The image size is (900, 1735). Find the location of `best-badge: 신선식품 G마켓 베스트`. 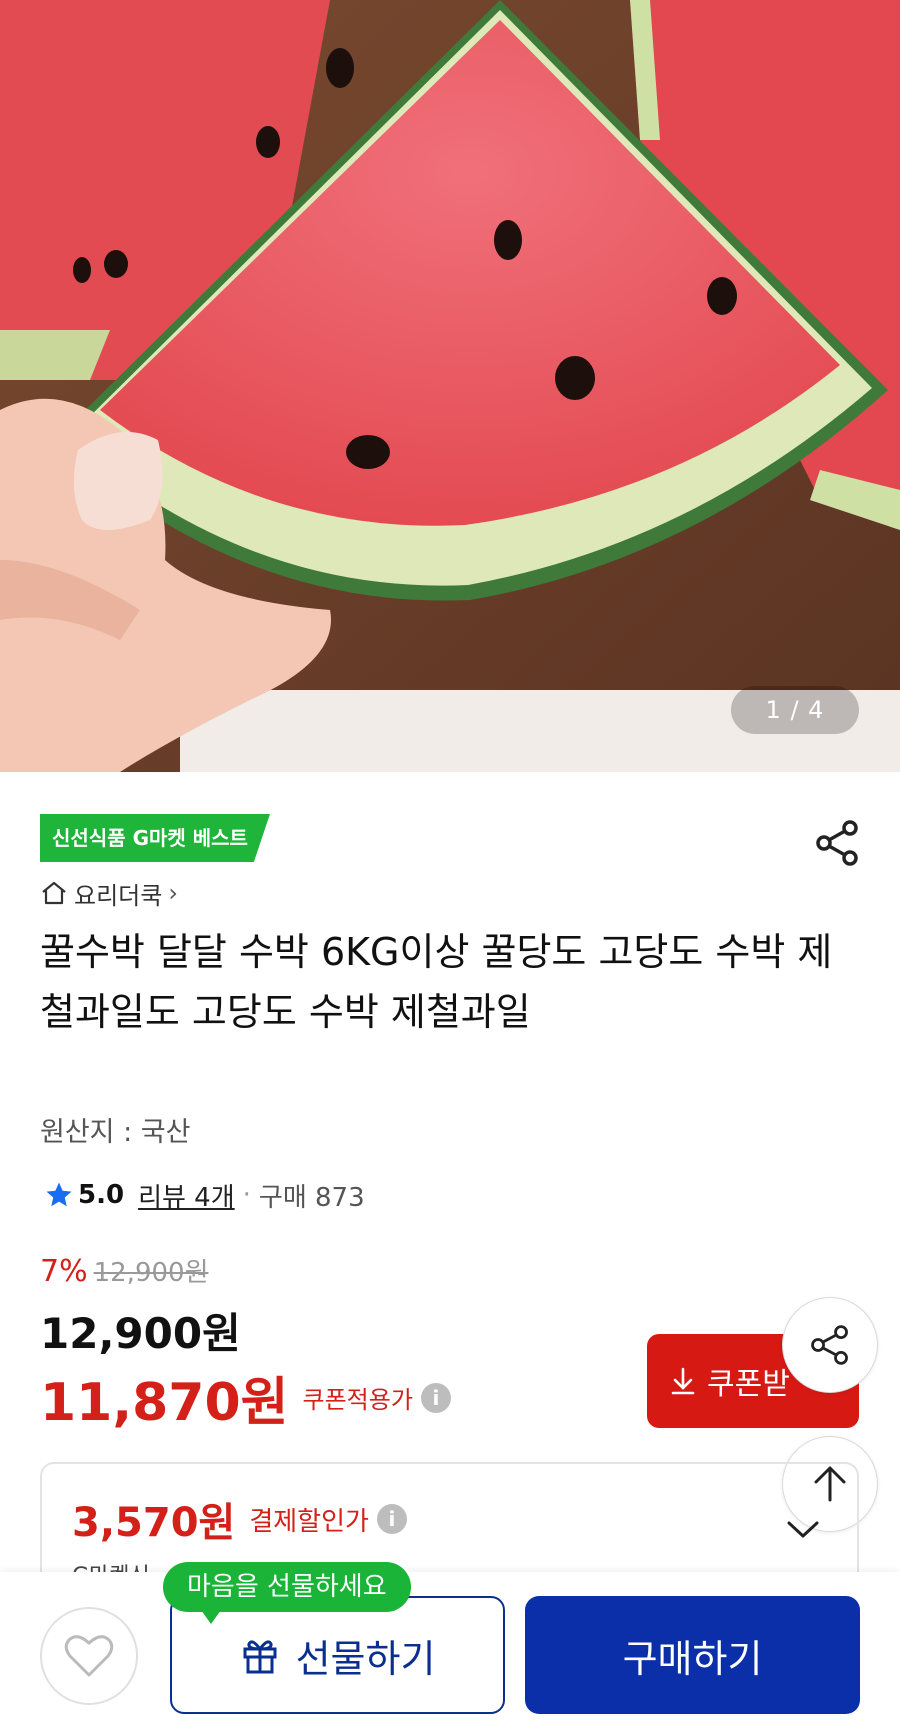

best-badge: 신선식품 G마켓 베스트 is located at coordinates (155, 838).